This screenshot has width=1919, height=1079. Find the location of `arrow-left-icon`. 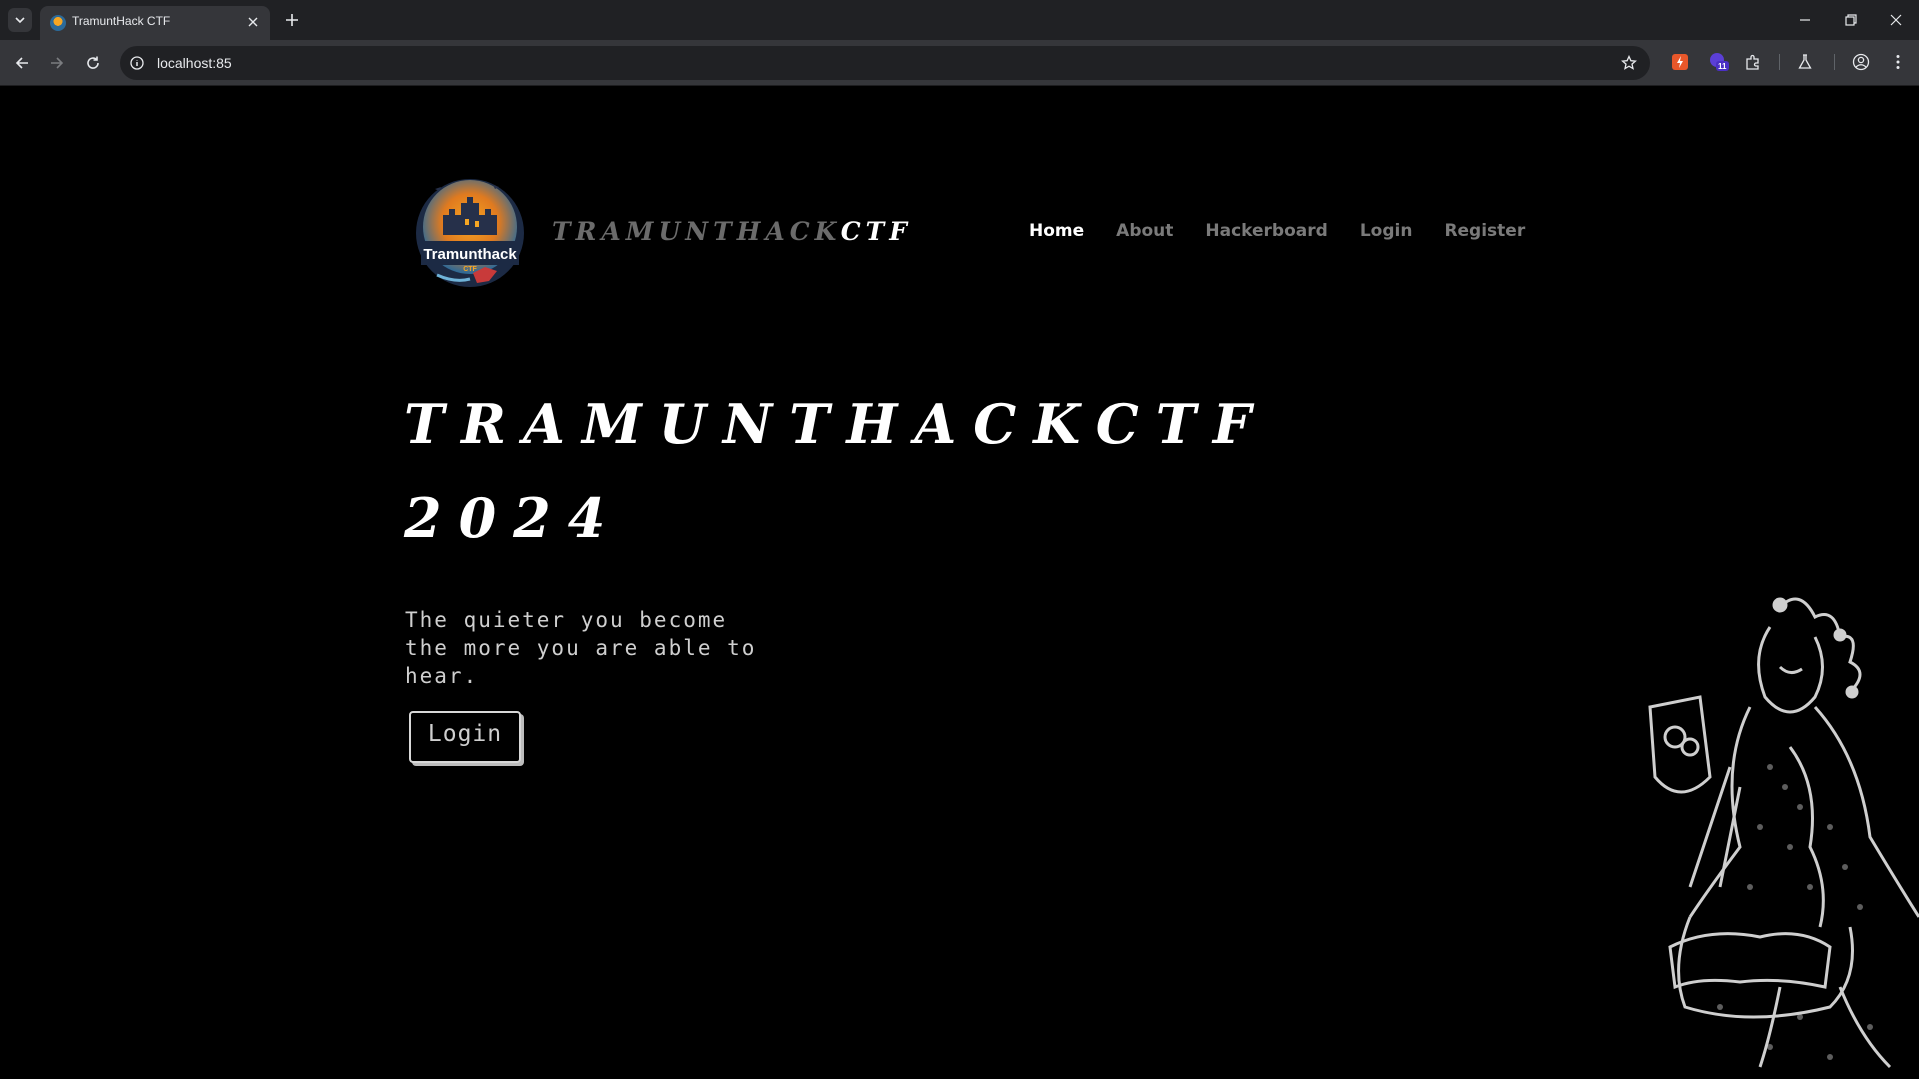

arrow-left-icon is located at coordinates (21, 63).